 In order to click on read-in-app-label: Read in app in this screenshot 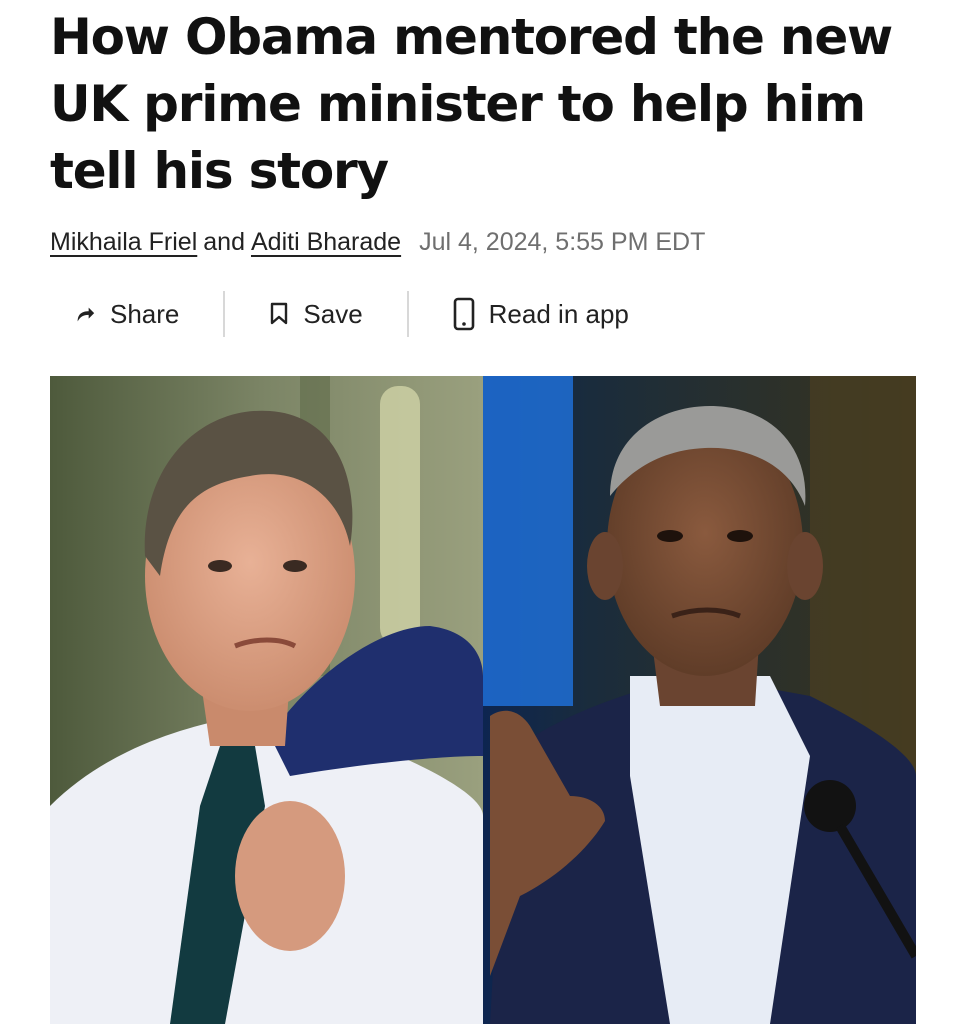, I will do `click(558, 313)`.